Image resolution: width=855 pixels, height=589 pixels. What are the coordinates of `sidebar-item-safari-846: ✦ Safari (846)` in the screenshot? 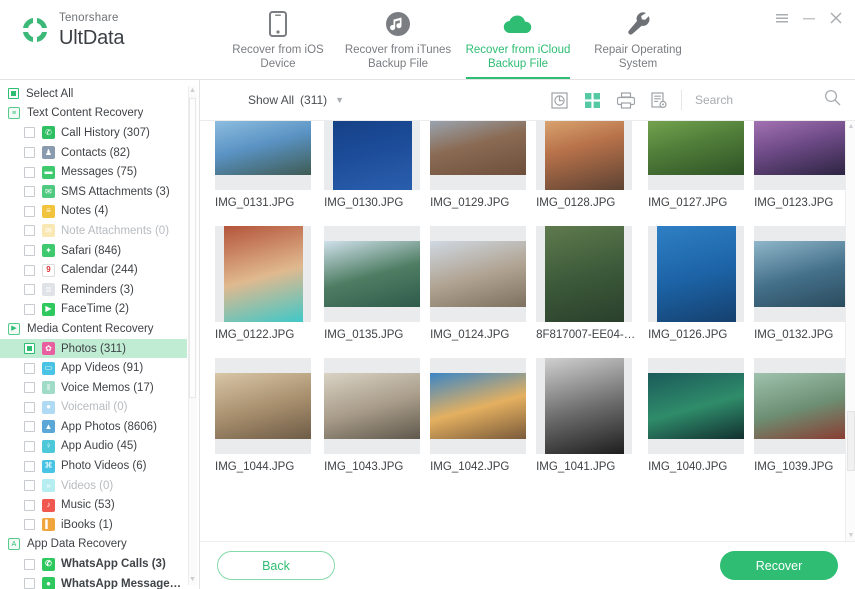 It's located at (93, 251).